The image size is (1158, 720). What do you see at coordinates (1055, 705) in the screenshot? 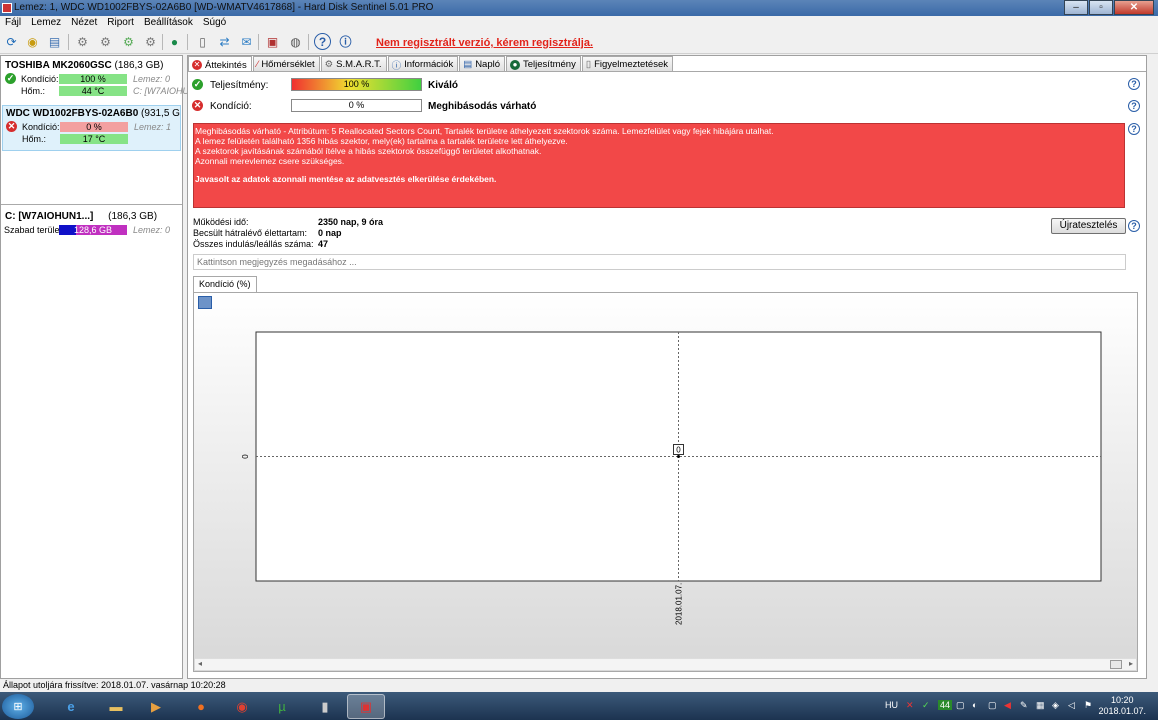
I see `tray-icon: ◈` at bounding box center [1055, 705].